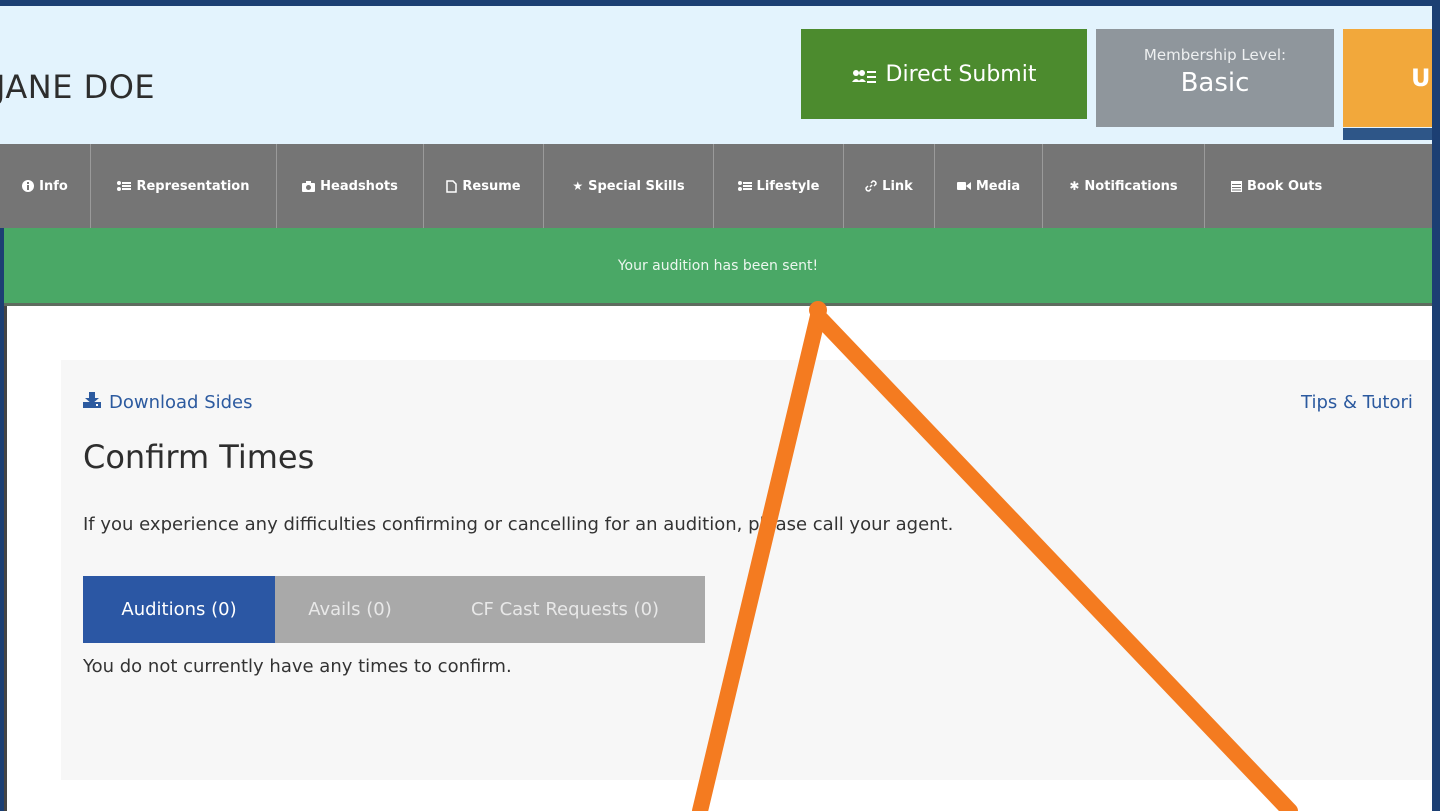 The width and height of the screenshot is (1440, 811). What do you see at coordinates (181, 402) in the screenshot?
I see `download-sides-label: Download Sides` at bounding box center [181, 402].